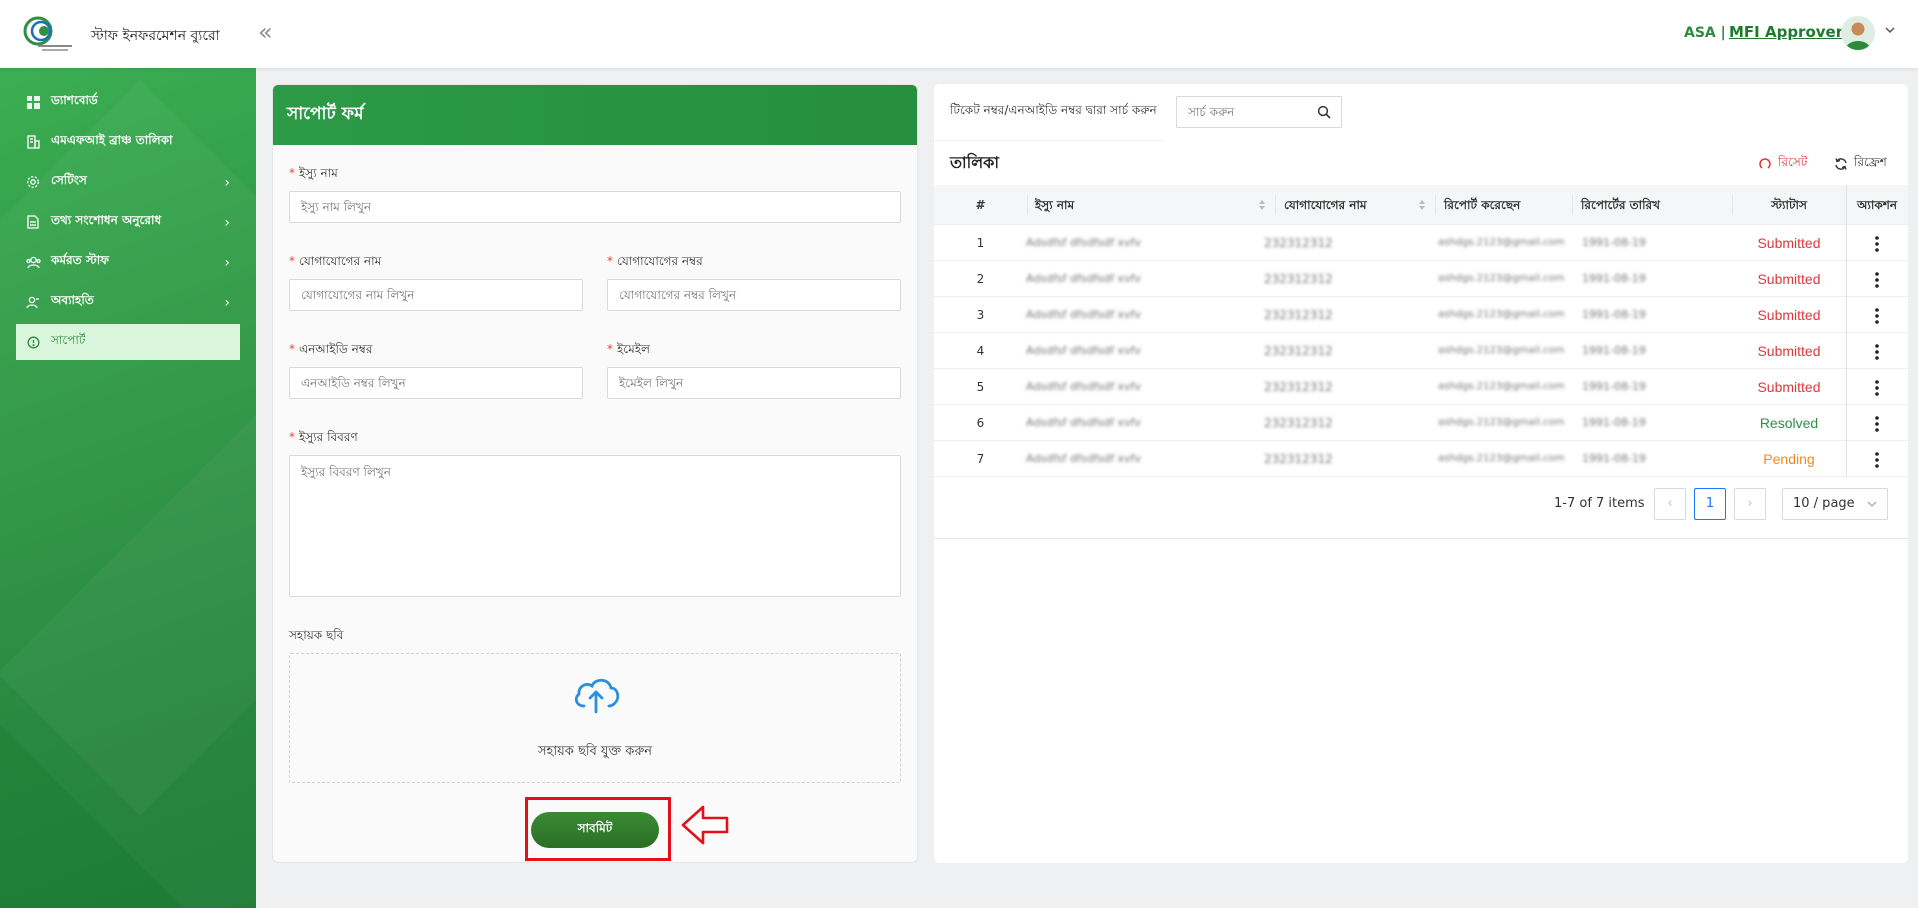 This screenshot has height=908, width=1918. What do you see at coordinates (754, 383) in the screenshot?
I see `email-input` at bounding box center [754, 383].